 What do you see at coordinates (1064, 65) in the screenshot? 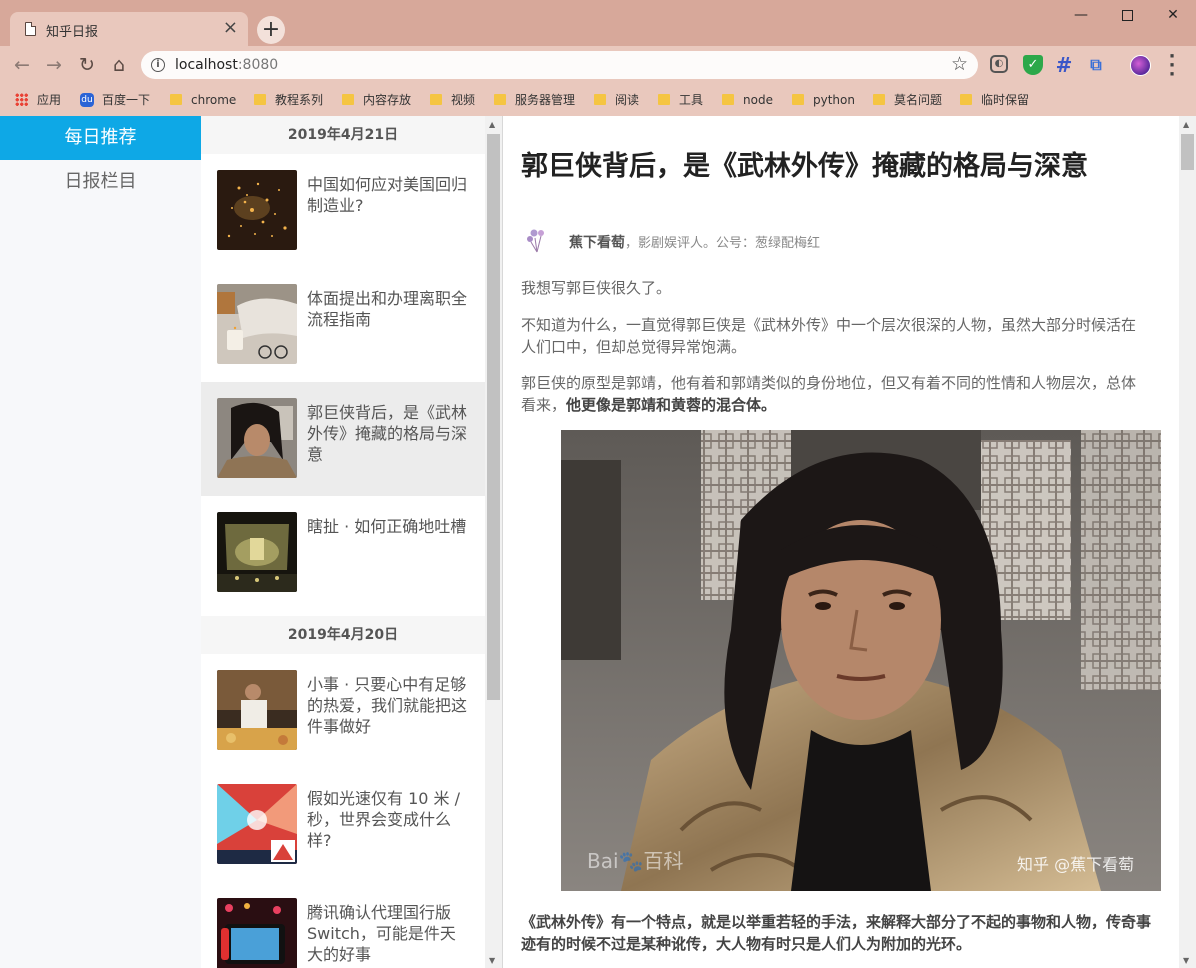
I see `grid-extension-icon: #` at bounding box center [1064, 65].